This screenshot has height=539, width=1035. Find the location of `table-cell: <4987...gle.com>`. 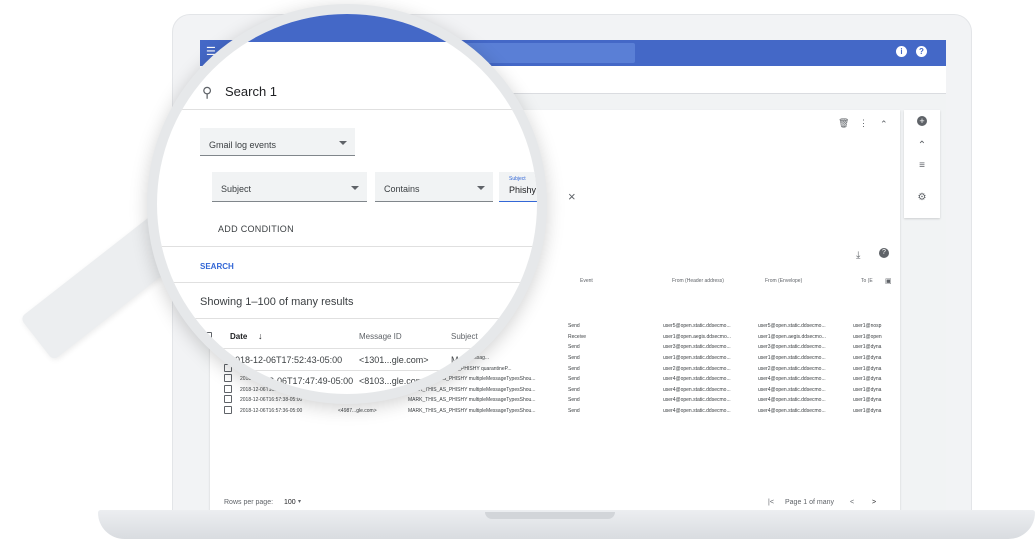

table-cell: <4987...gle.com> is located at coordinates (373, 411).